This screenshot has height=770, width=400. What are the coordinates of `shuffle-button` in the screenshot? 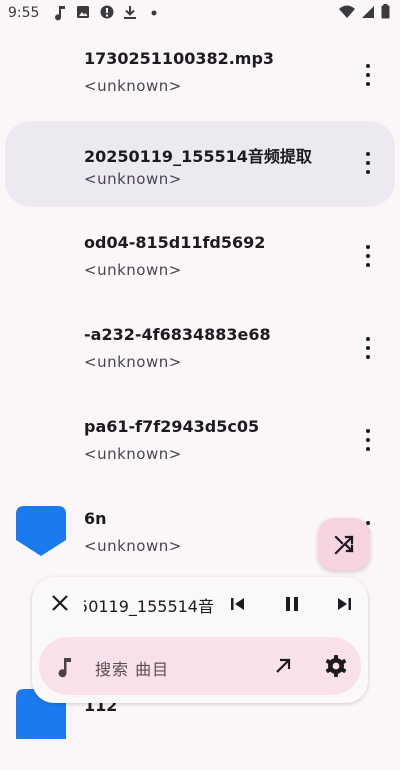 It's located at (344, 544).